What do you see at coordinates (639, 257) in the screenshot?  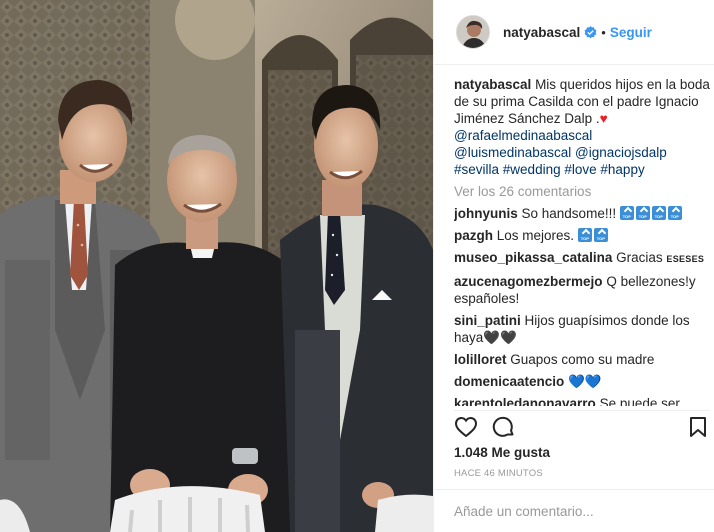 I see `comment-text: Gracias` at bounding box center [639, 257].